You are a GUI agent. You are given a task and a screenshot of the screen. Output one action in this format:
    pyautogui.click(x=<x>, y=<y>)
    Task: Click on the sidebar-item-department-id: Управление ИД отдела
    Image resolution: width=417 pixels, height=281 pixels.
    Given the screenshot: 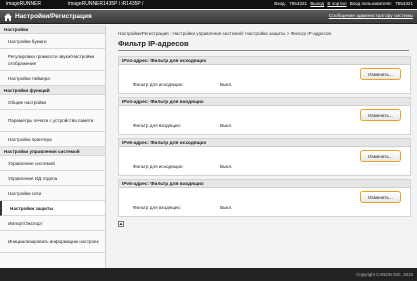 What is the action you would take?
    pyautogui.click(x=52, y=178)
    